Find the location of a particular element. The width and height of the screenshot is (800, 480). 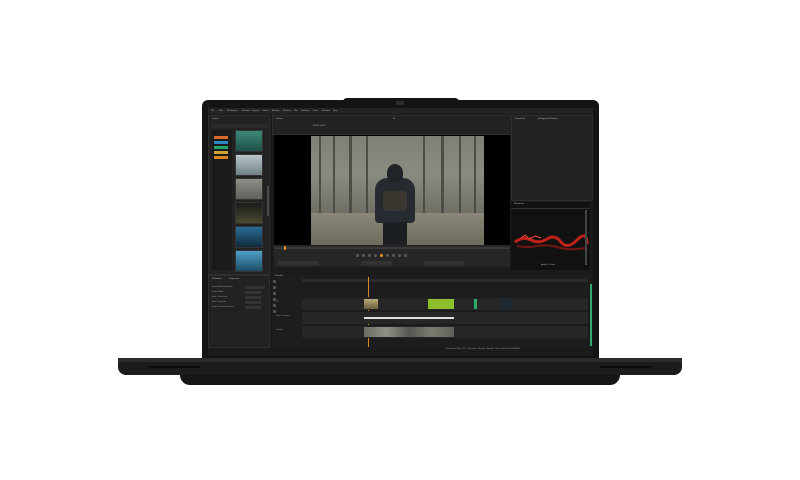

playhead is located at coordinates (285, 248).